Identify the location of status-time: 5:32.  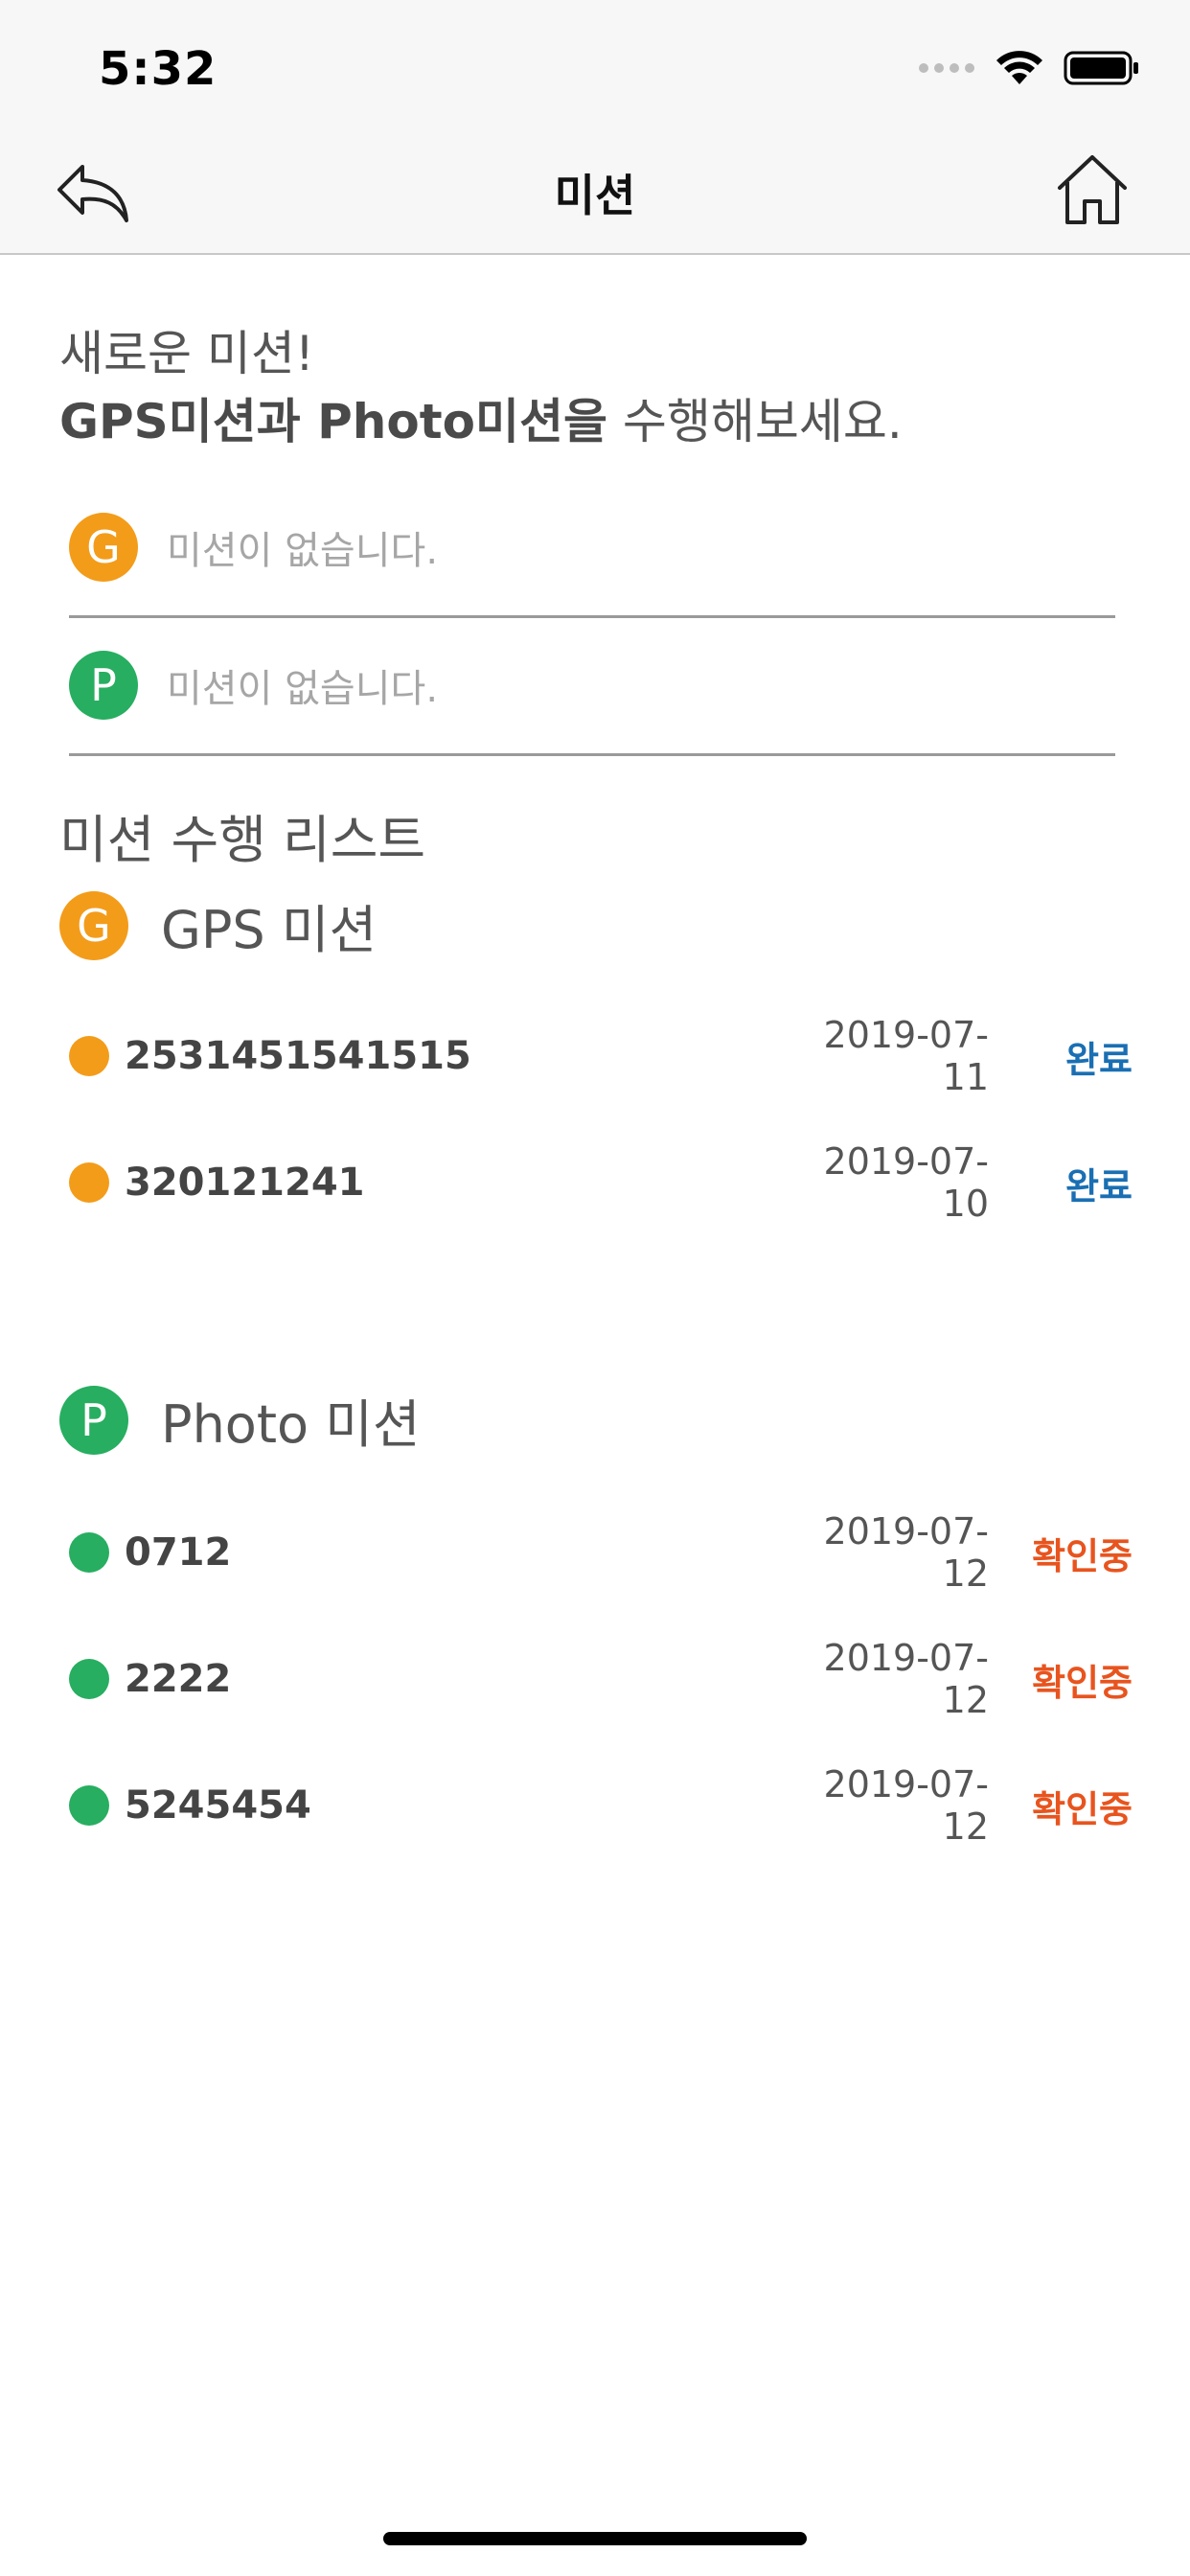
(158, 69).